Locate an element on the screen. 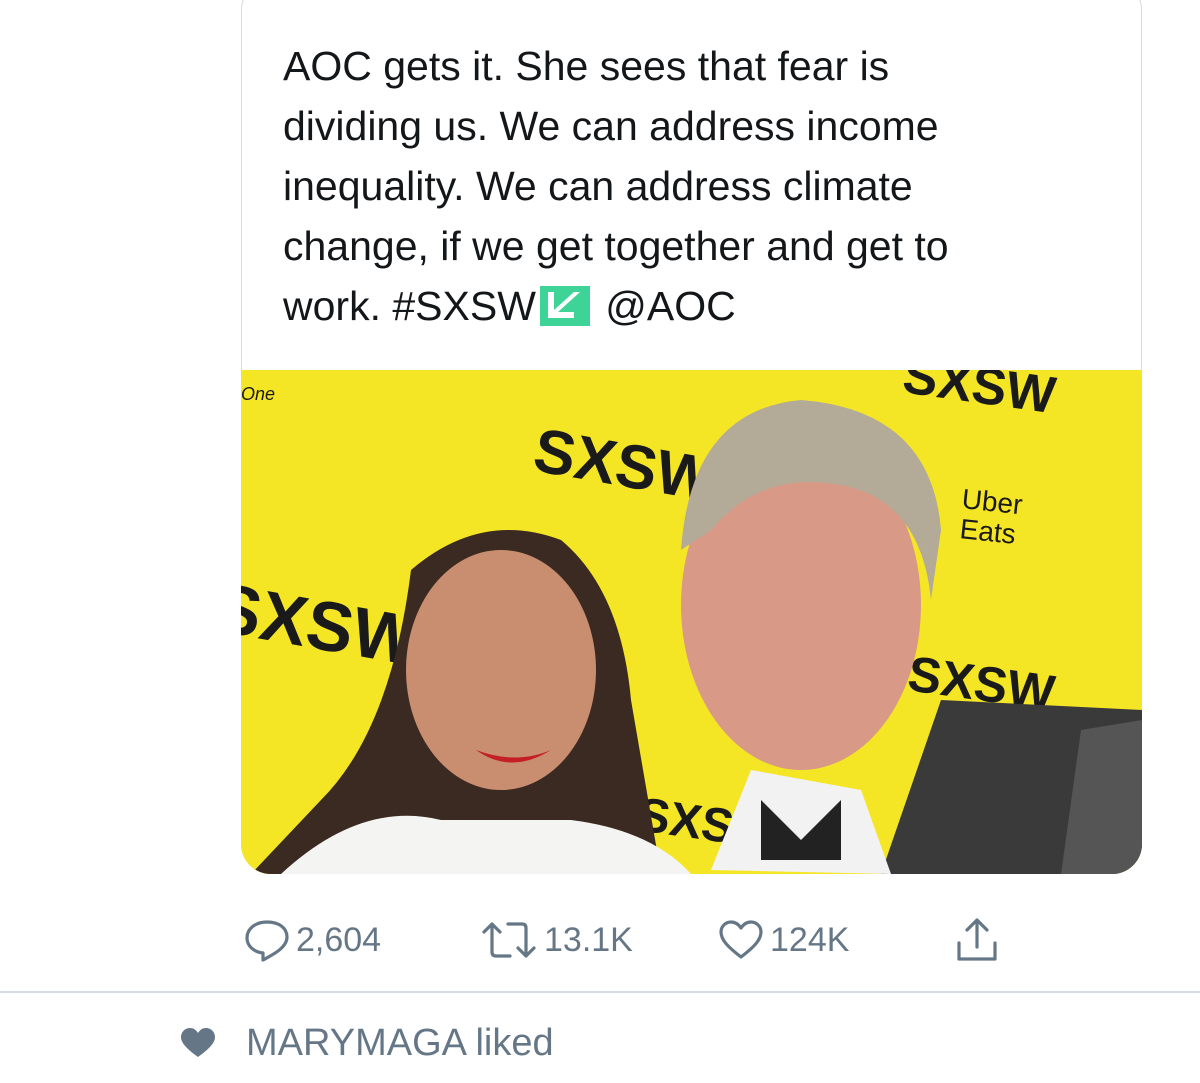 Image resolution: width=1200 pixels, height=1083 pixels. retweet-count: 13.1K is located at coordinates (588, 939).